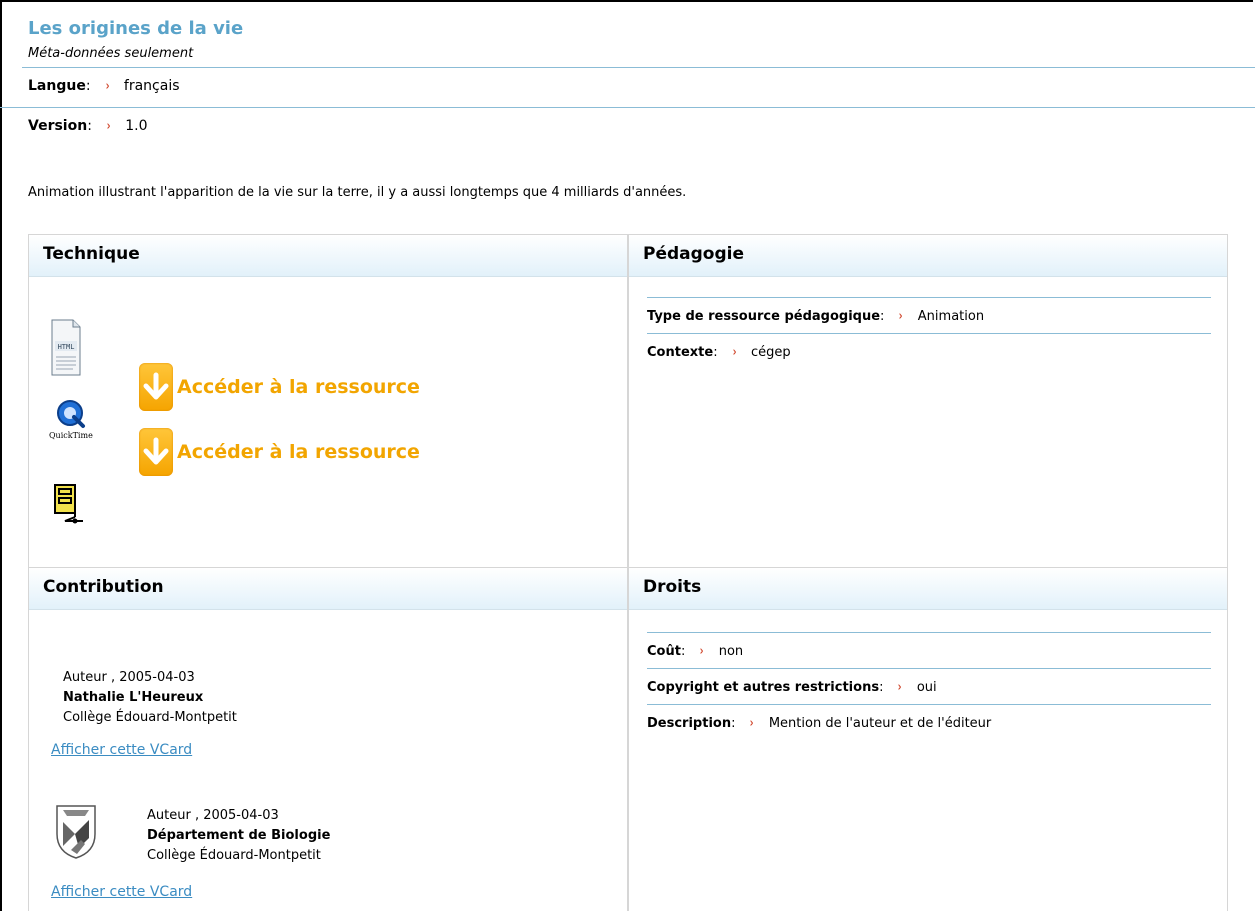 This screenshot has width=1255, height=911. What do you see at coordinates (66, 347) in the screenshot?
I see `html-icon-text: HTML` at bounding box center [66, 347].